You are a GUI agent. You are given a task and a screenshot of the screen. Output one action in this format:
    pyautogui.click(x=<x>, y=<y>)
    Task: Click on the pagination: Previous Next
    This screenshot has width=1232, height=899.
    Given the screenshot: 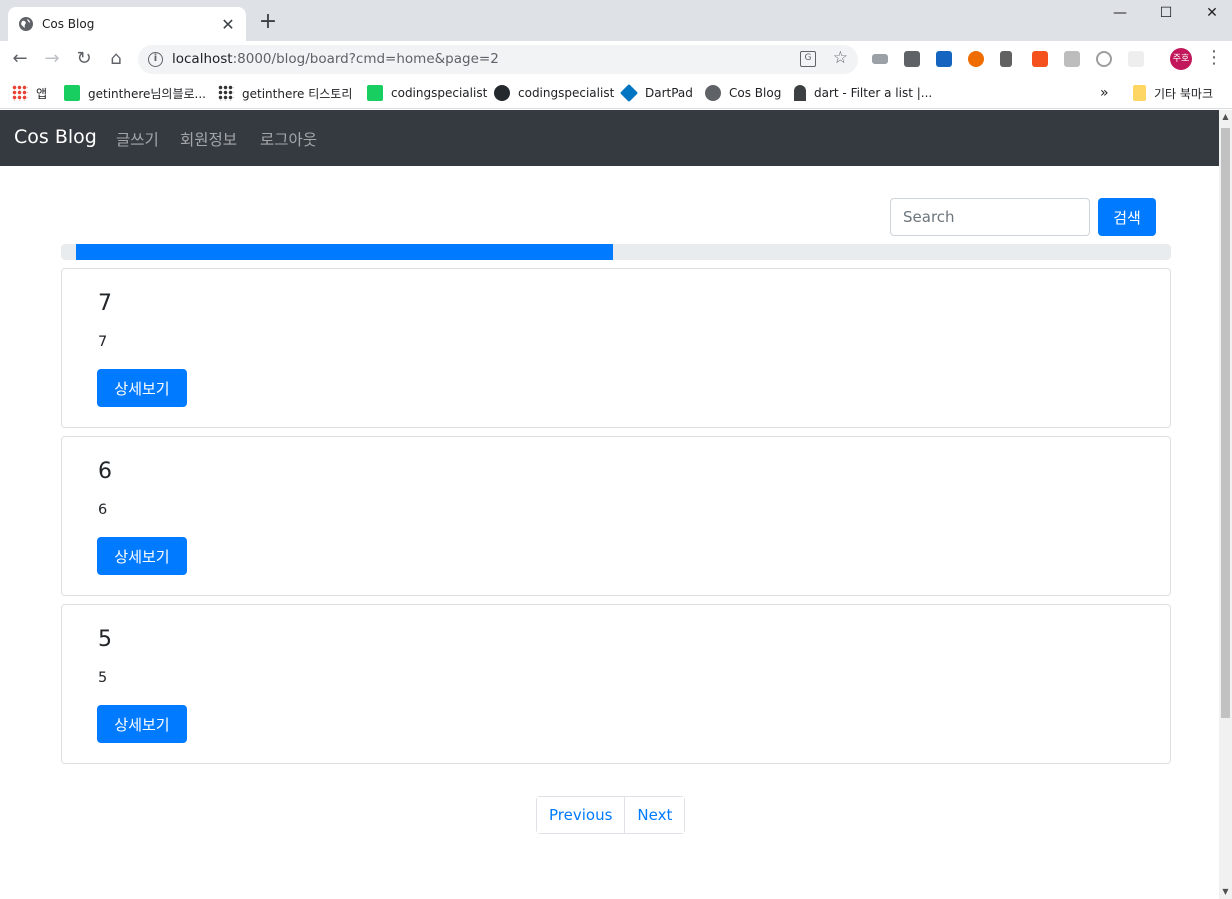 What is the action you would take?
    pyautogui.click(x=611, y=815)
    